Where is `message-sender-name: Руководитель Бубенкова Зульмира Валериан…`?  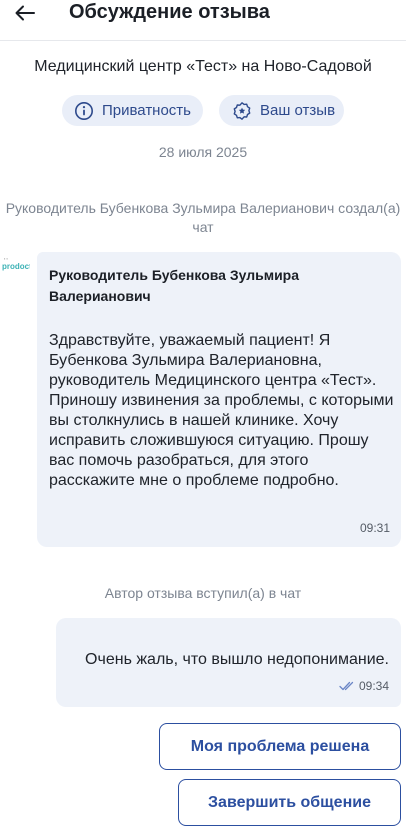
message-sender-name: Руководитель Бубенкова Зульмира Валериан… is located at coordinates (174, 285).